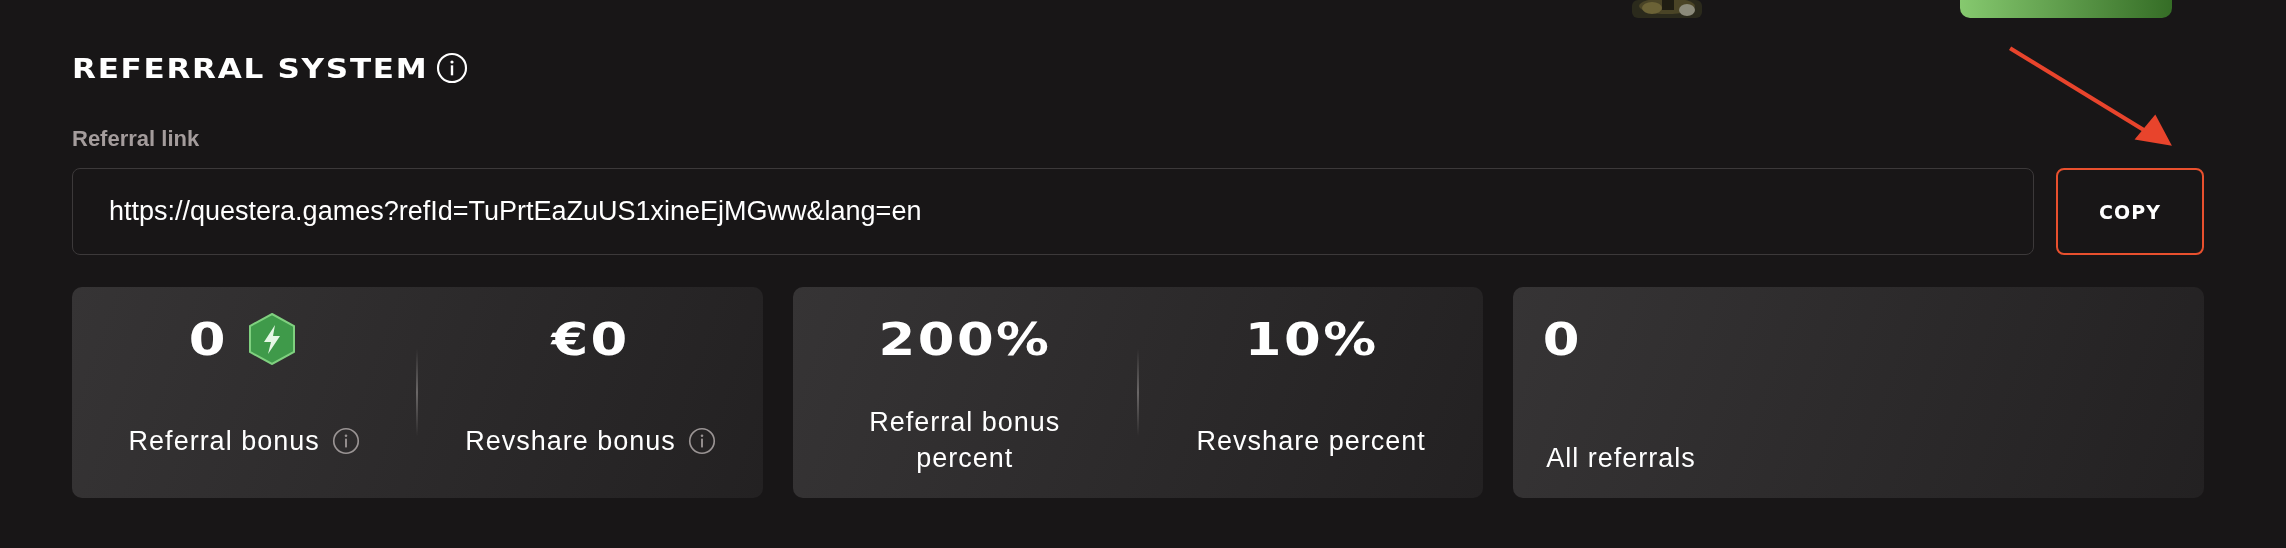 This screenshot has height=548, width=2286. I want to click on referral-link-field: https://questera.games?refId=TuPrtEaZuUS1xineEjMGww&lang=en, so click(1053, 211).